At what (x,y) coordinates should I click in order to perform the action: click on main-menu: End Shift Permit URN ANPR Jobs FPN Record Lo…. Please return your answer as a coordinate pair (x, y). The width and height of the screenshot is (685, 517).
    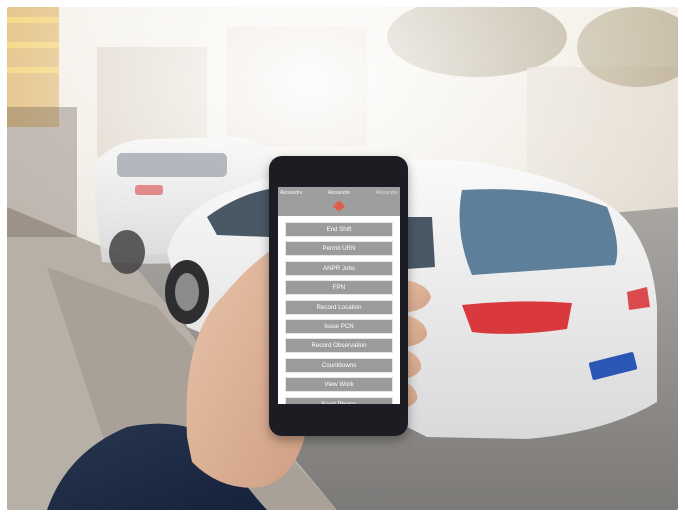
    Looking at the image, I should click on (339, 310).